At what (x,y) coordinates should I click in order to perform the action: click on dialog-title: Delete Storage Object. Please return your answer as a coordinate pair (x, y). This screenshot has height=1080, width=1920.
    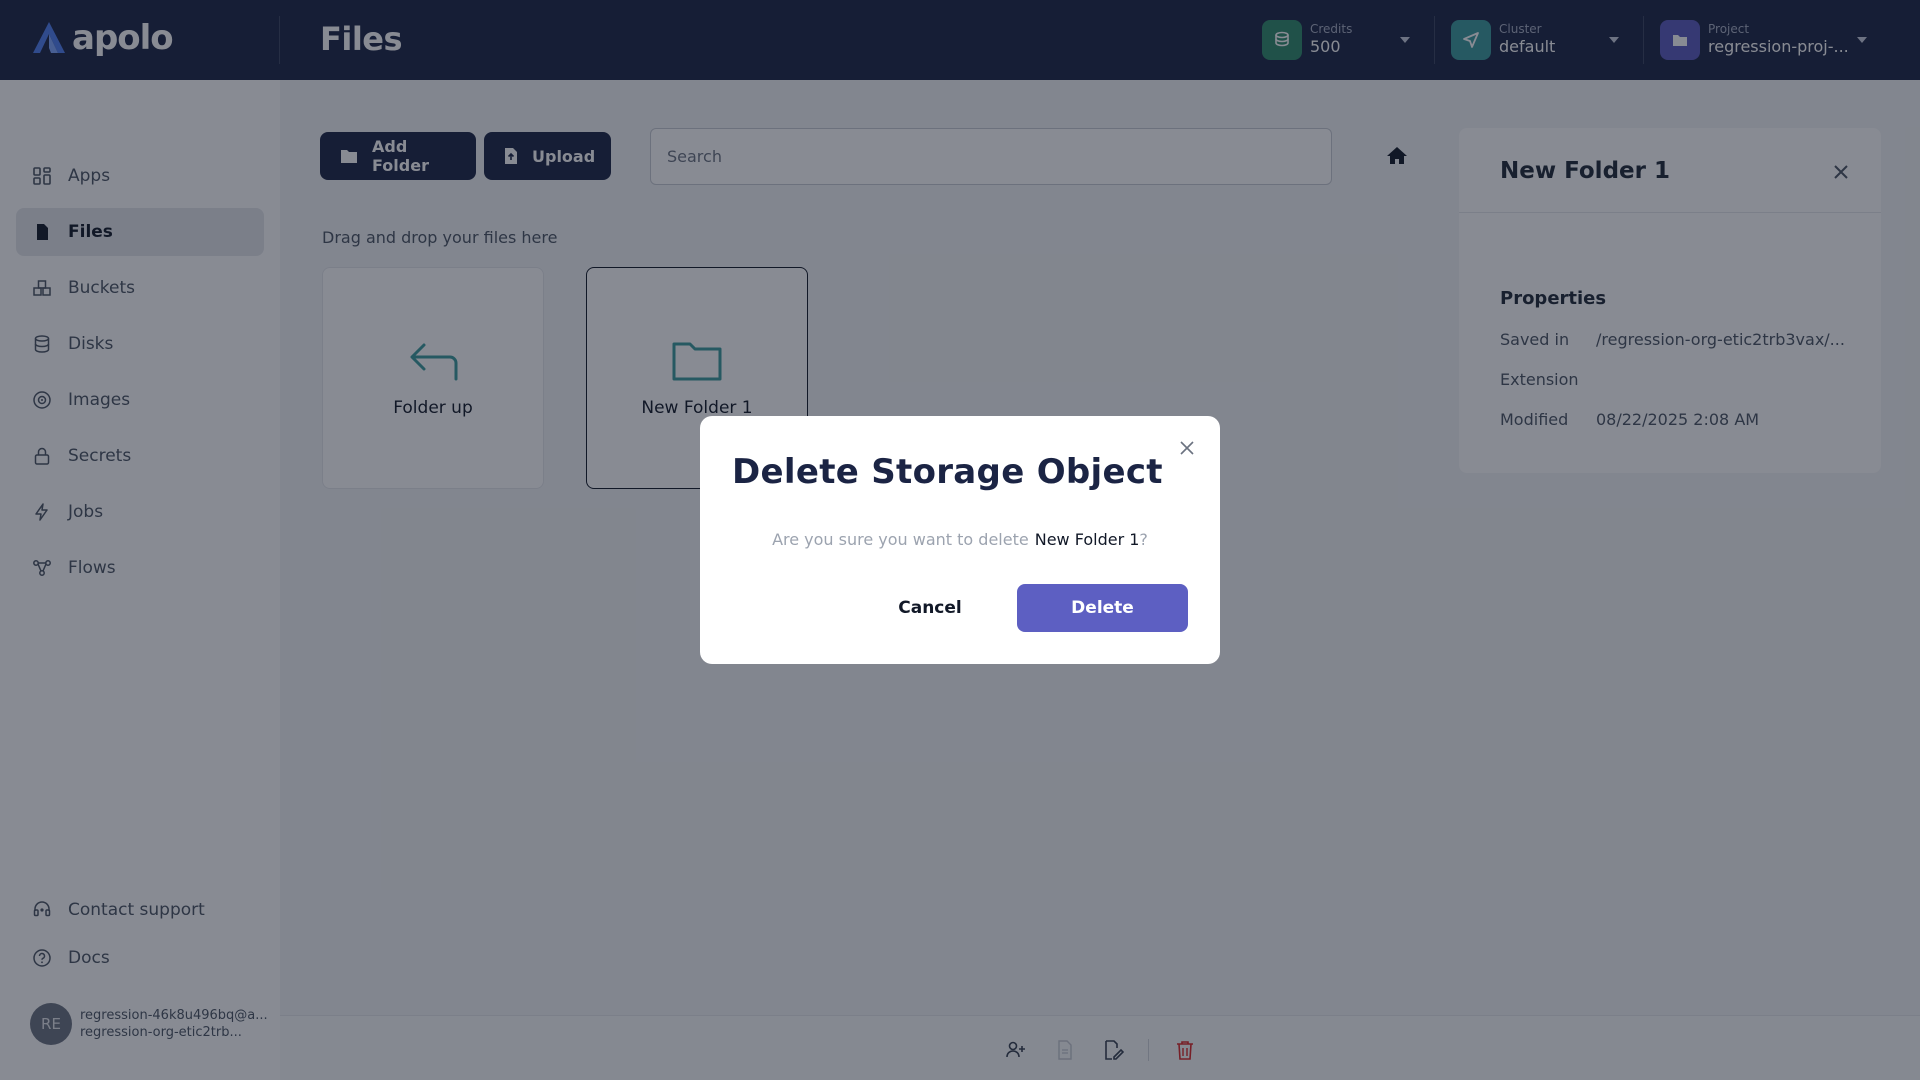
    Looking at the image, I should click on (947, 472).